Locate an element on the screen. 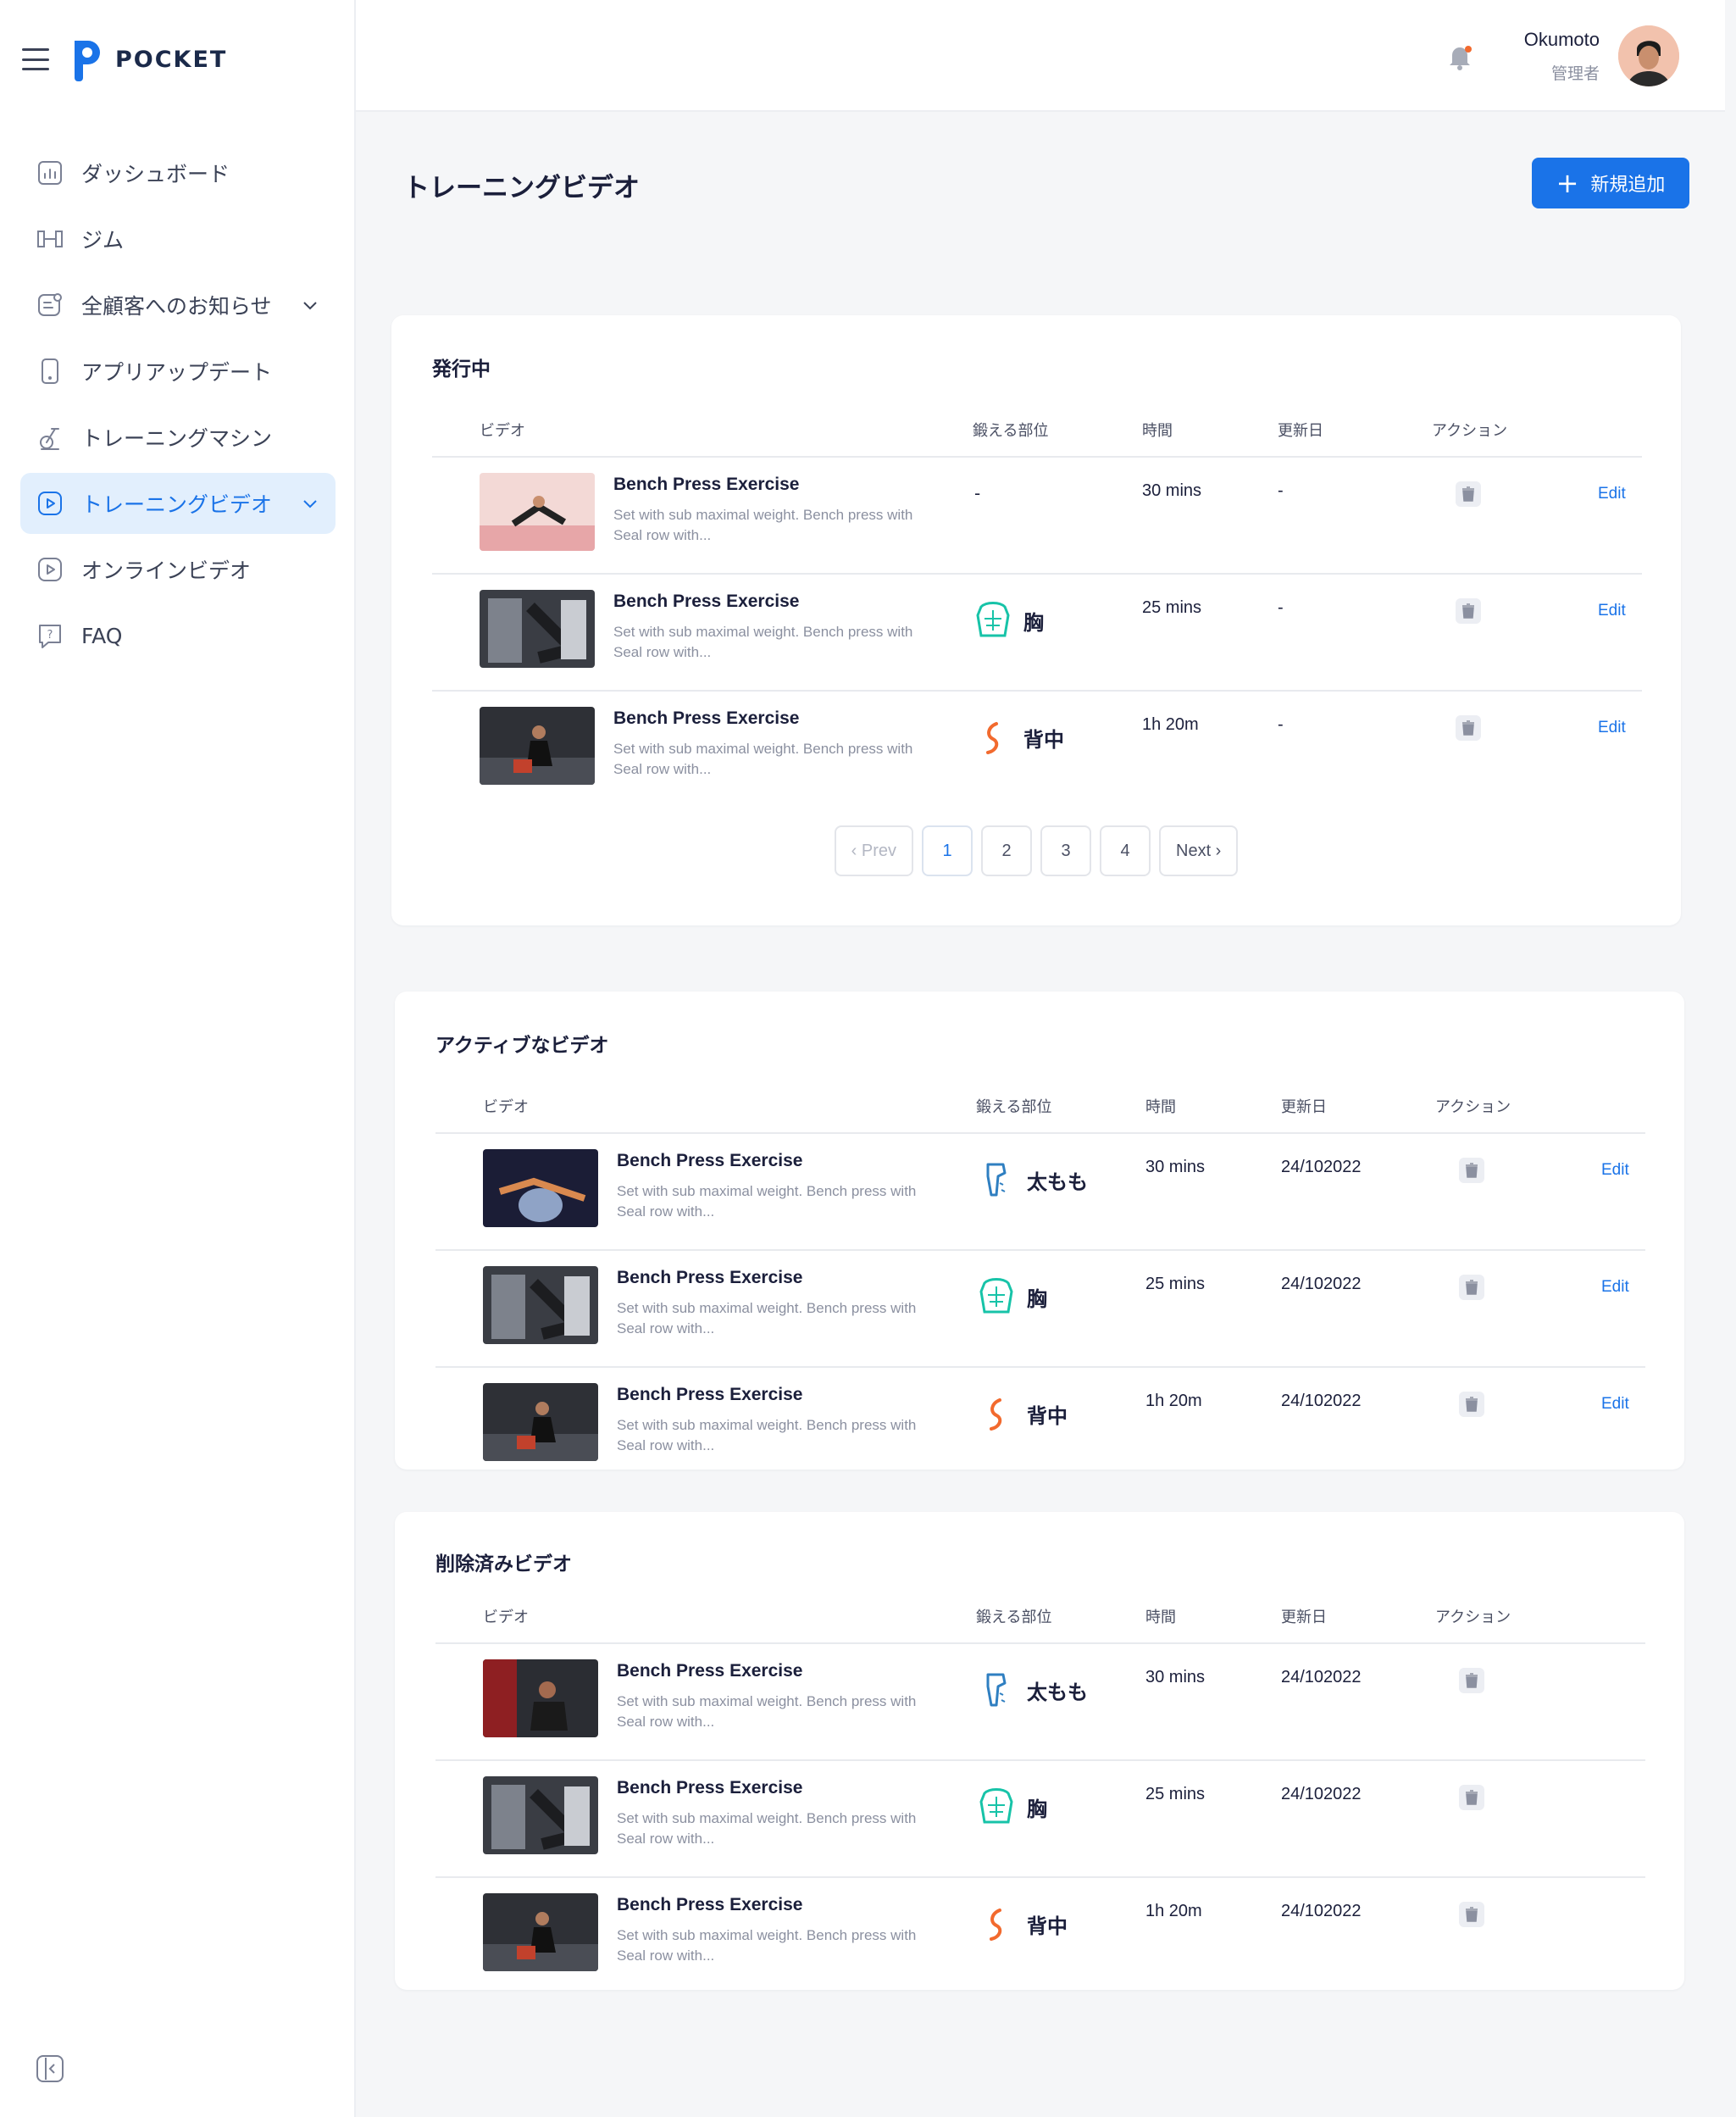 Image resolution: width=1736 pixels, height=2117 pixels. collapse-sidebar-icon is located at coordinates (50, 2068).